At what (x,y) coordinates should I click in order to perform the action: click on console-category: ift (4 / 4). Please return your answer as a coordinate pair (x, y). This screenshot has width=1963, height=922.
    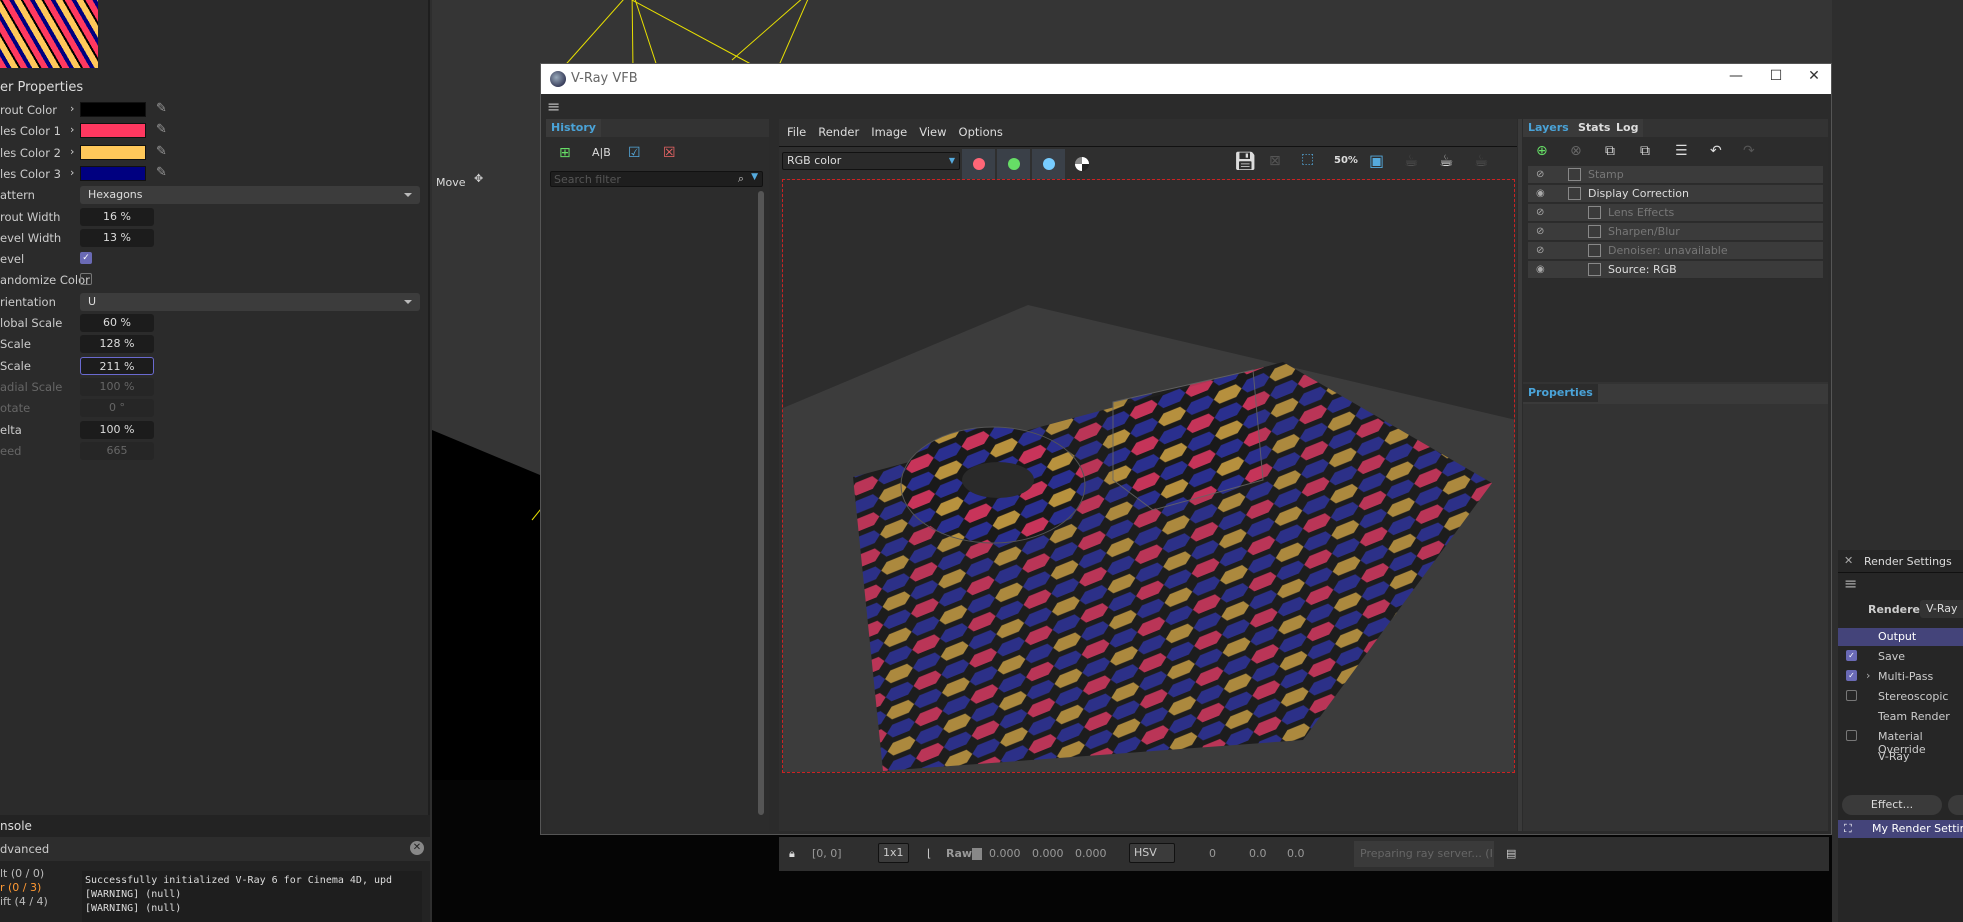
    Looking at the image, I should click on (24, 901).